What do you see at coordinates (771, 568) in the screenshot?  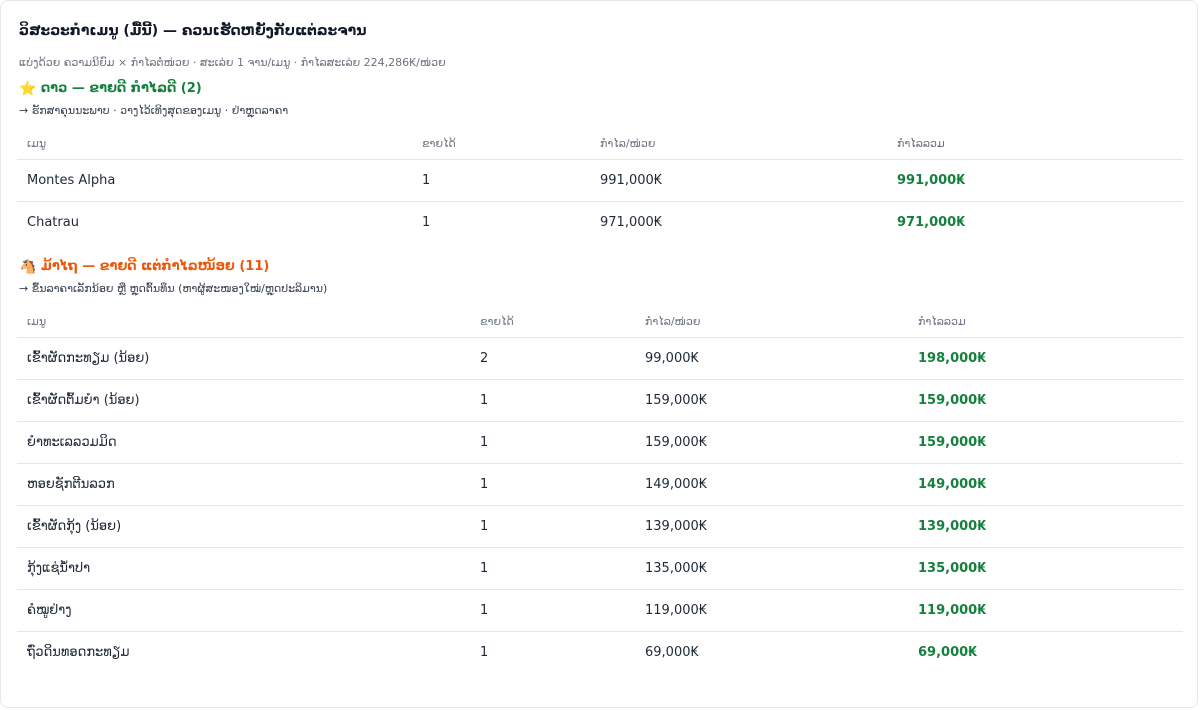 I see `menu-item-unit-profit: 135,000₭` at bounding box center [771, 568].